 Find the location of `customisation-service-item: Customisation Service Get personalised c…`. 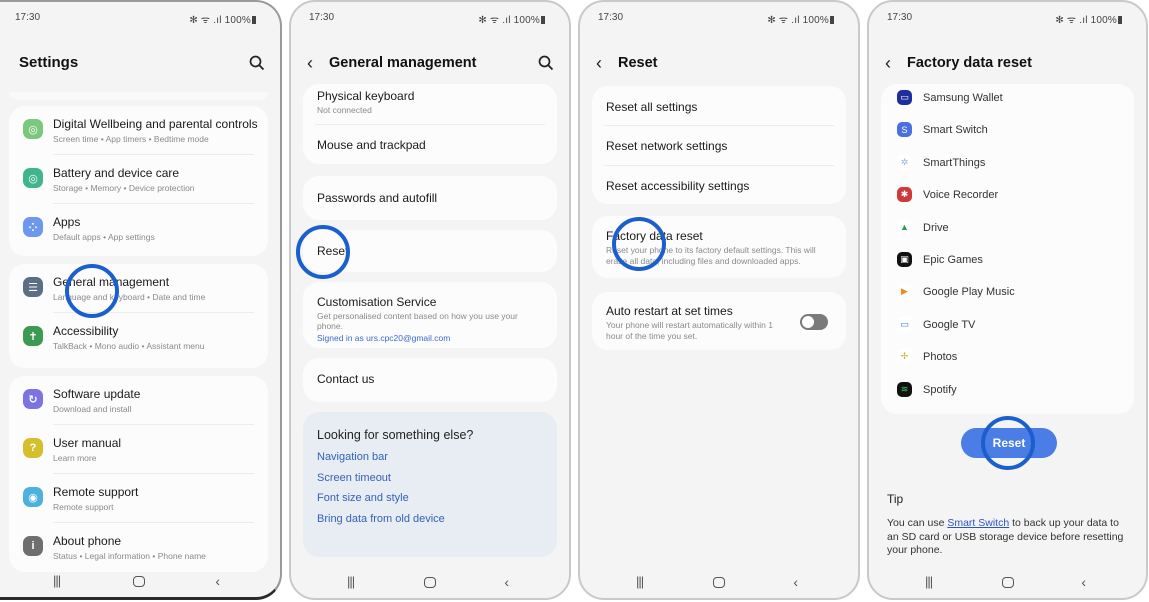

customisation-service-item: Customisation Service Get personalised c… is located at coordinates (430, 315).